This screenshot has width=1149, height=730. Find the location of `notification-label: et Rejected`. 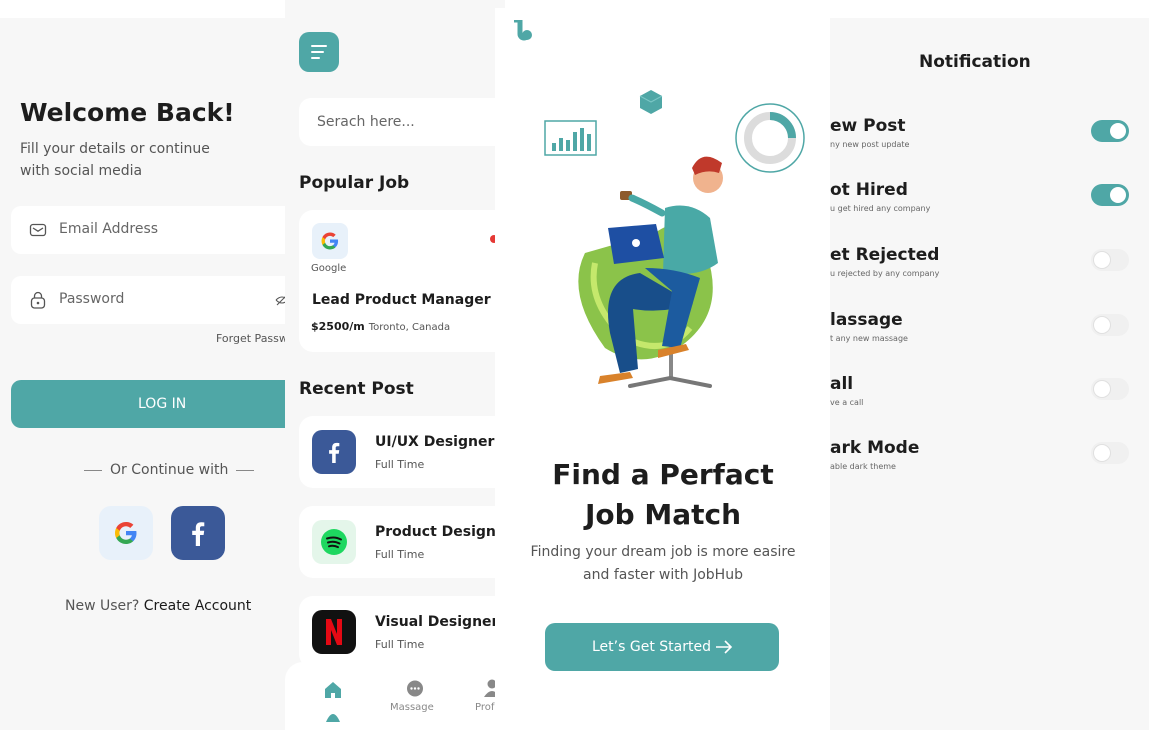

notification-label: et Rejected is located at coordinates (885, 255).